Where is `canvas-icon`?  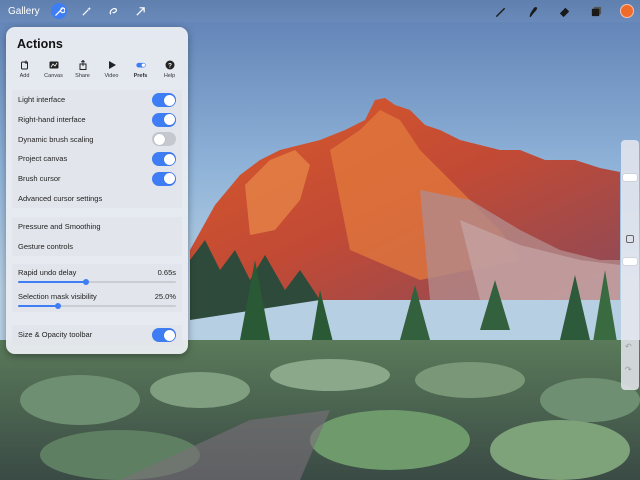 canvas-icon is located at coordinates (53, 65).